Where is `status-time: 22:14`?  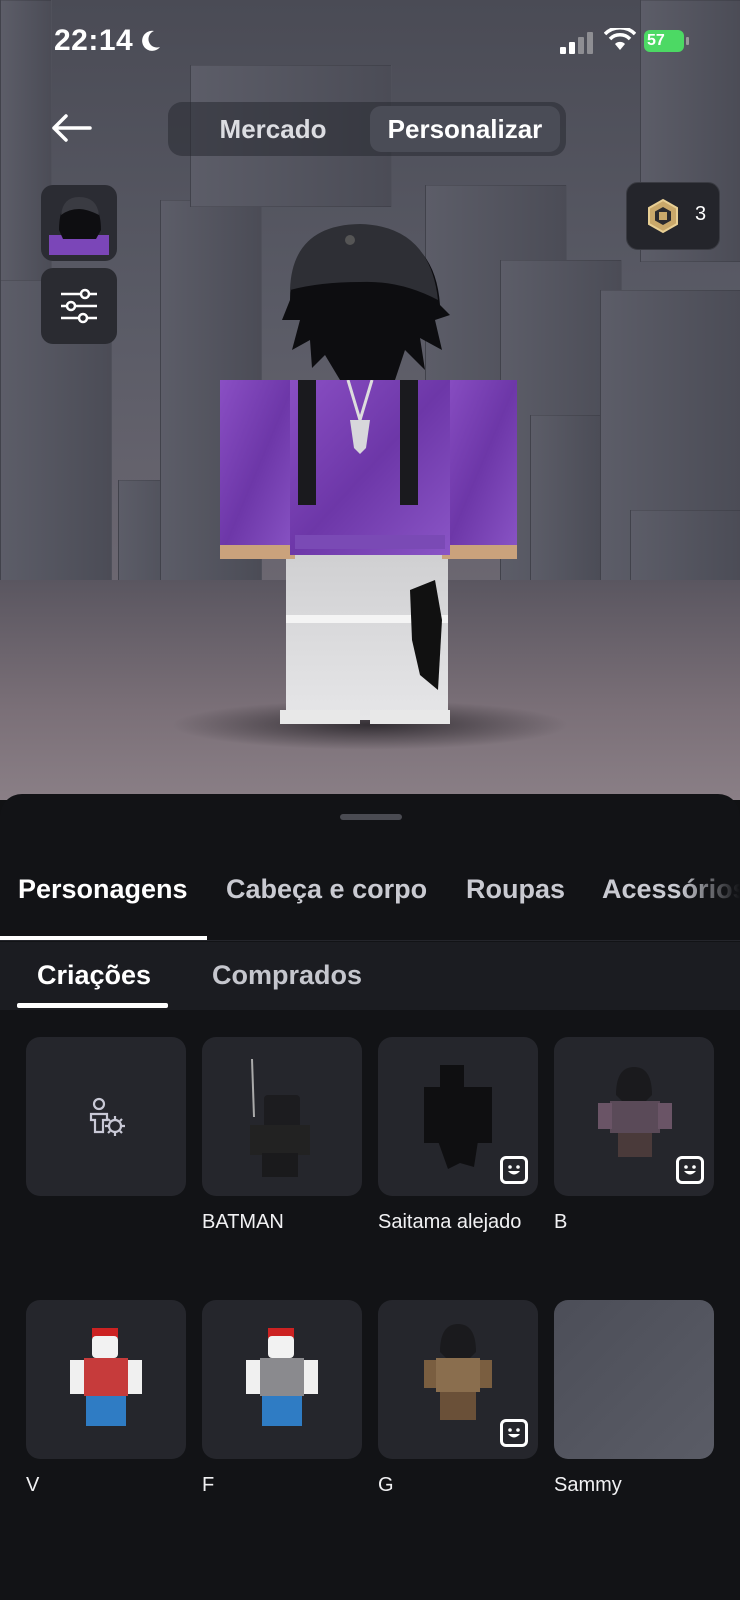 status-time: 22:14 is located at coordinates (94, 40).